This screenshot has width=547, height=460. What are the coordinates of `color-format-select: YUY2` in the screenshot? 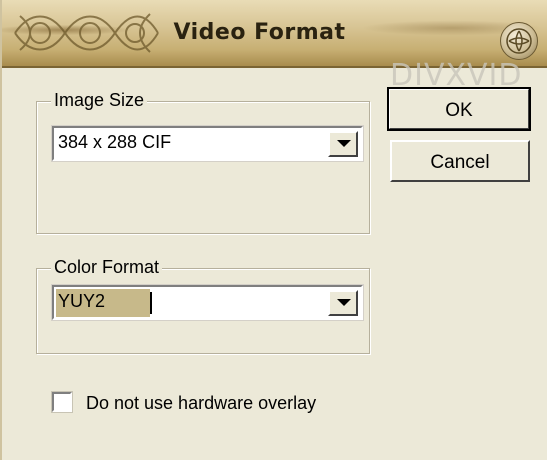 It's located at (207, 302).